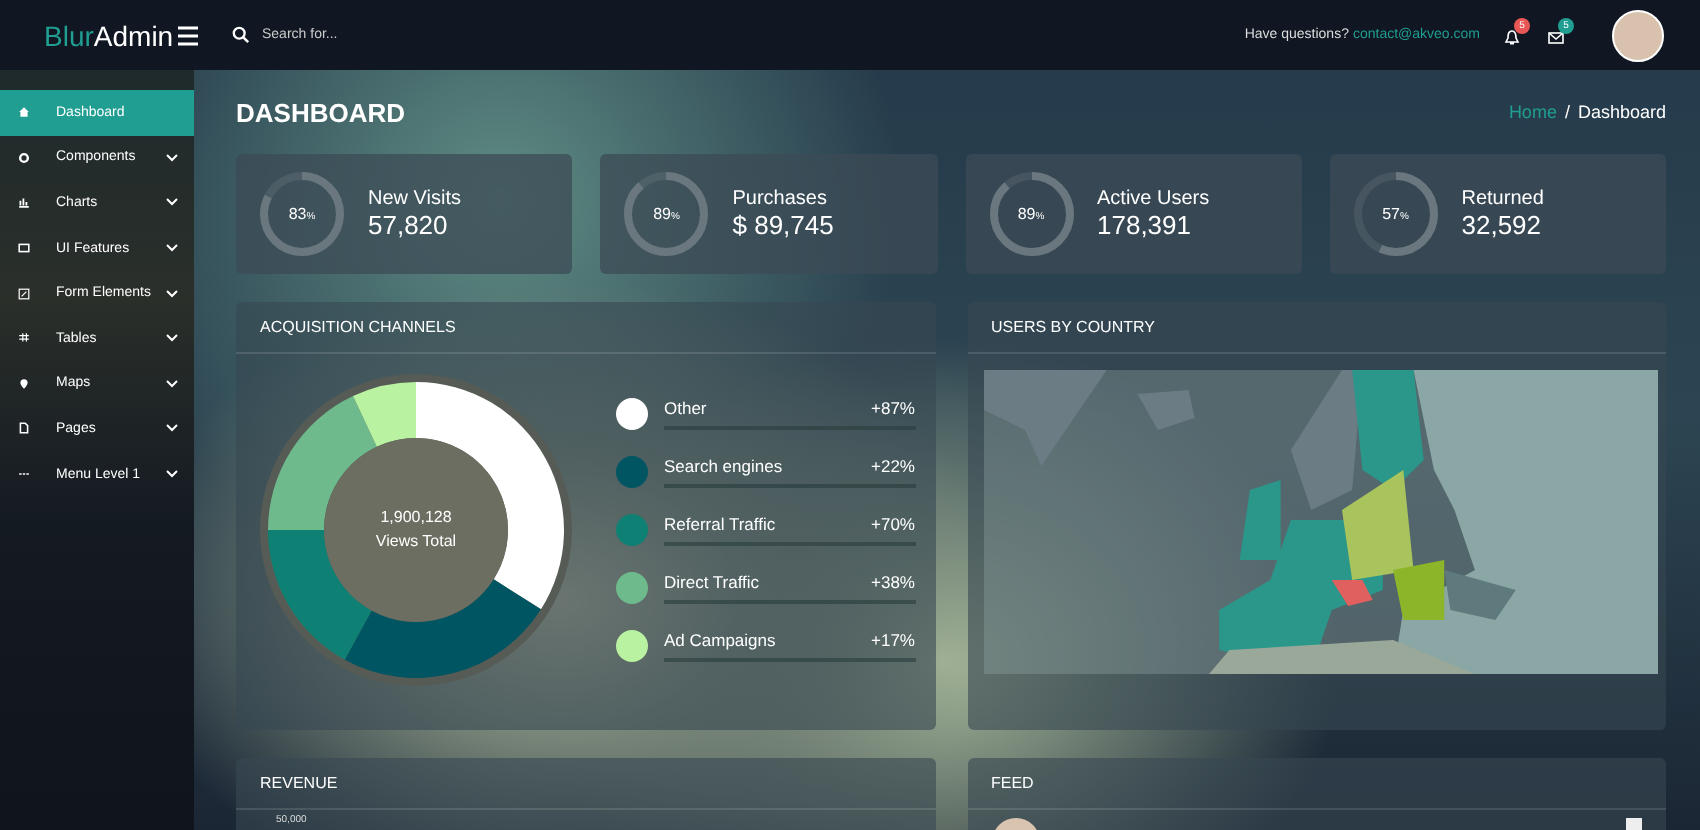 This screenshot has height=830, width=1700. Describe the element at coordinates (320, 112) in the screenshot. I see `page-title: DASHBOARD` at that location.